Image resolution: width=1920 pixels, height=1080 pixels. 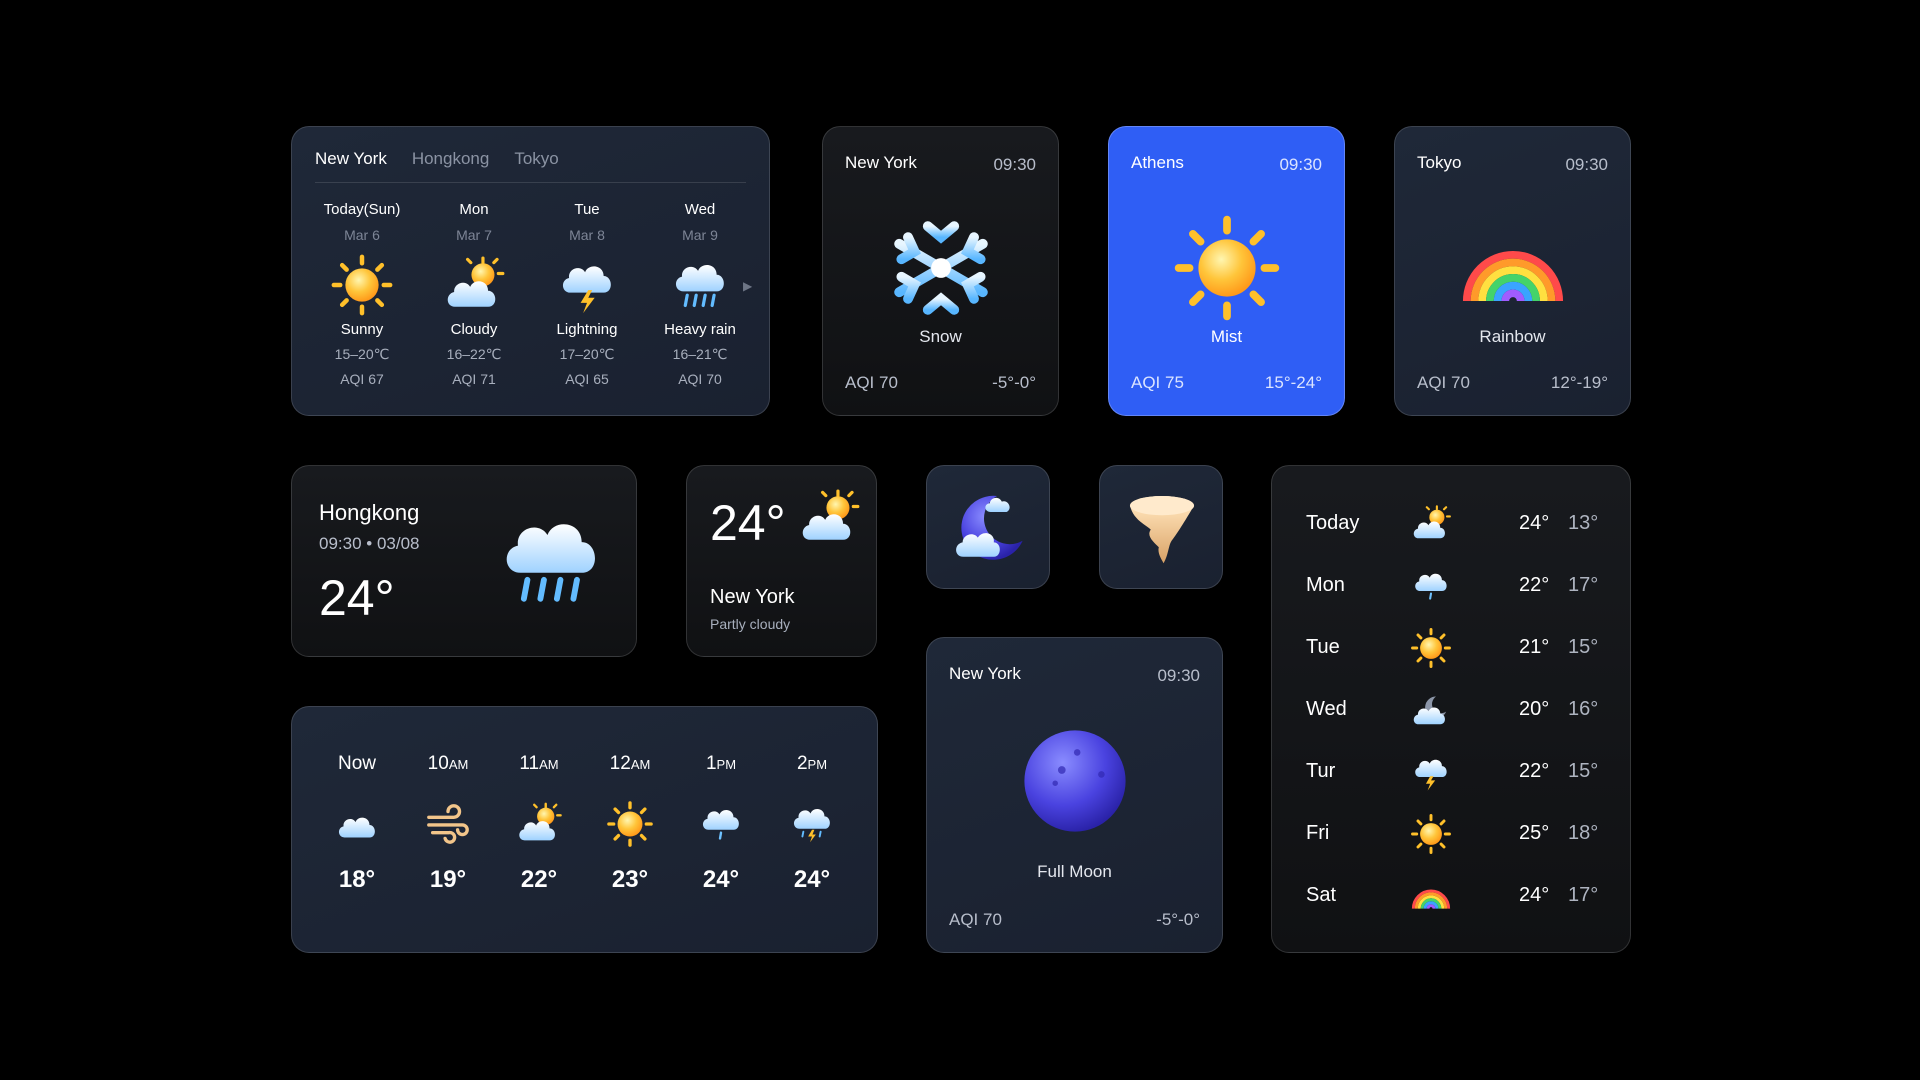 What do you see at coordinates (587, 354) in the screenshot?
I see `day-temp-range: 17–20℃` at bounding box center [587, 354].